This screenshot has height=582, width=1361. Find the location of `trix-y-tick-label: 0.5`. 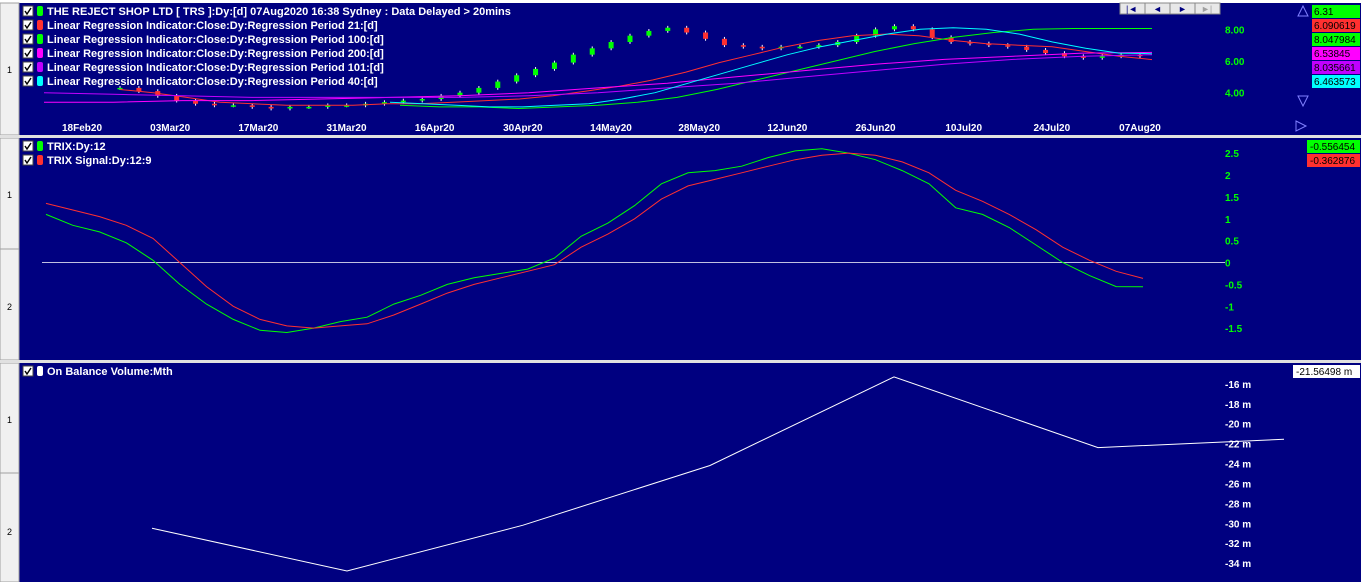

trix-y-tick-label: 0.5 is located at coordinates (1232, 242).